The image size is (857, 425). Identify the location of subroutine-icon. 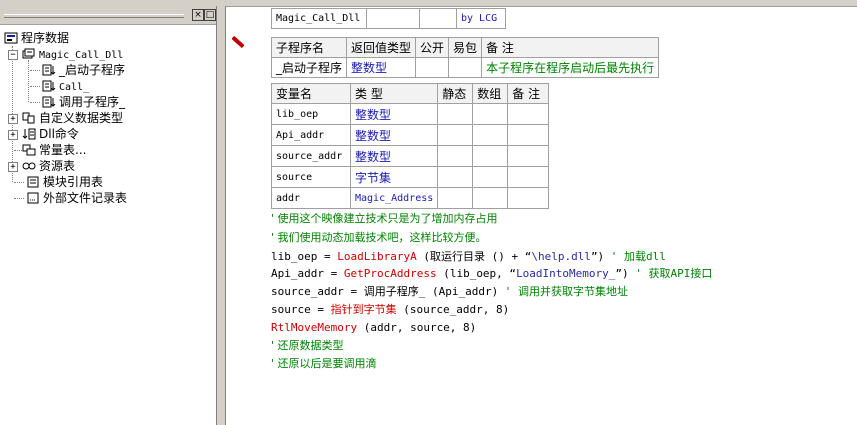
(49, 86).